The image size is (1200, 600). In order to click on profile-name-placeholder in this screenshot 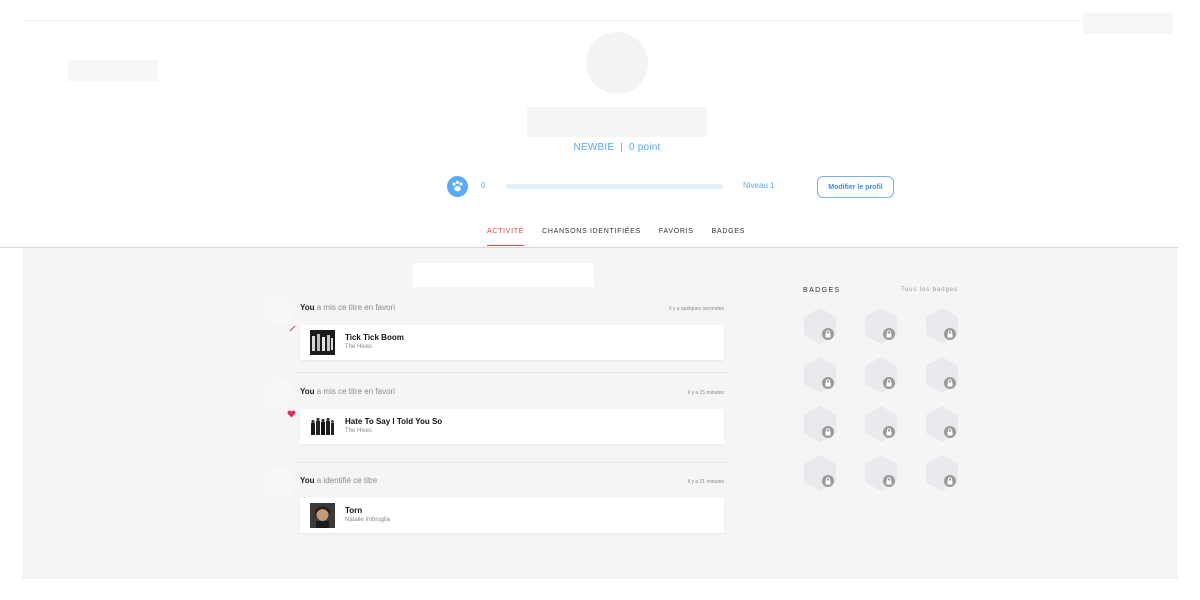, I will do `click(617, 122)`.